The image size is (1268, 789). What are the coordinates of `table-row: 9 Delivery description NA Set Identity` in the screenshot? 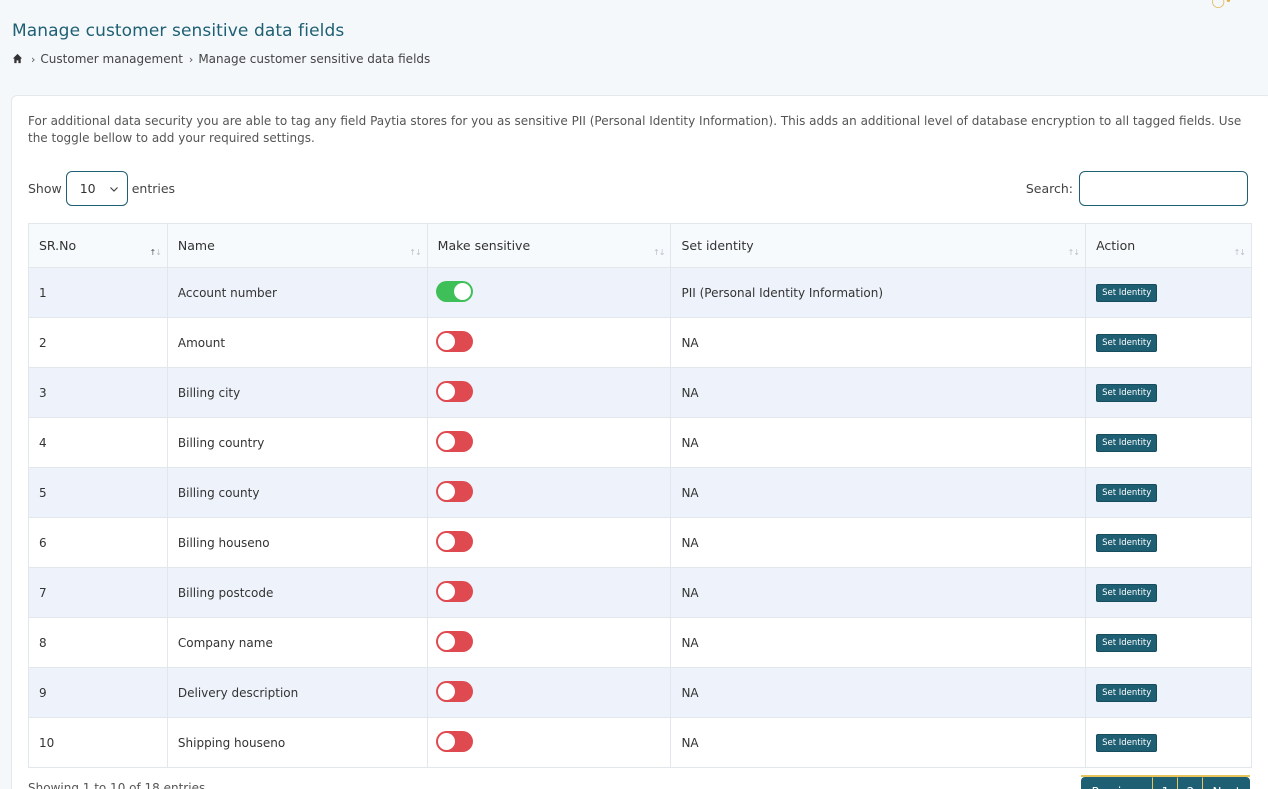 It's located at (640, 692).